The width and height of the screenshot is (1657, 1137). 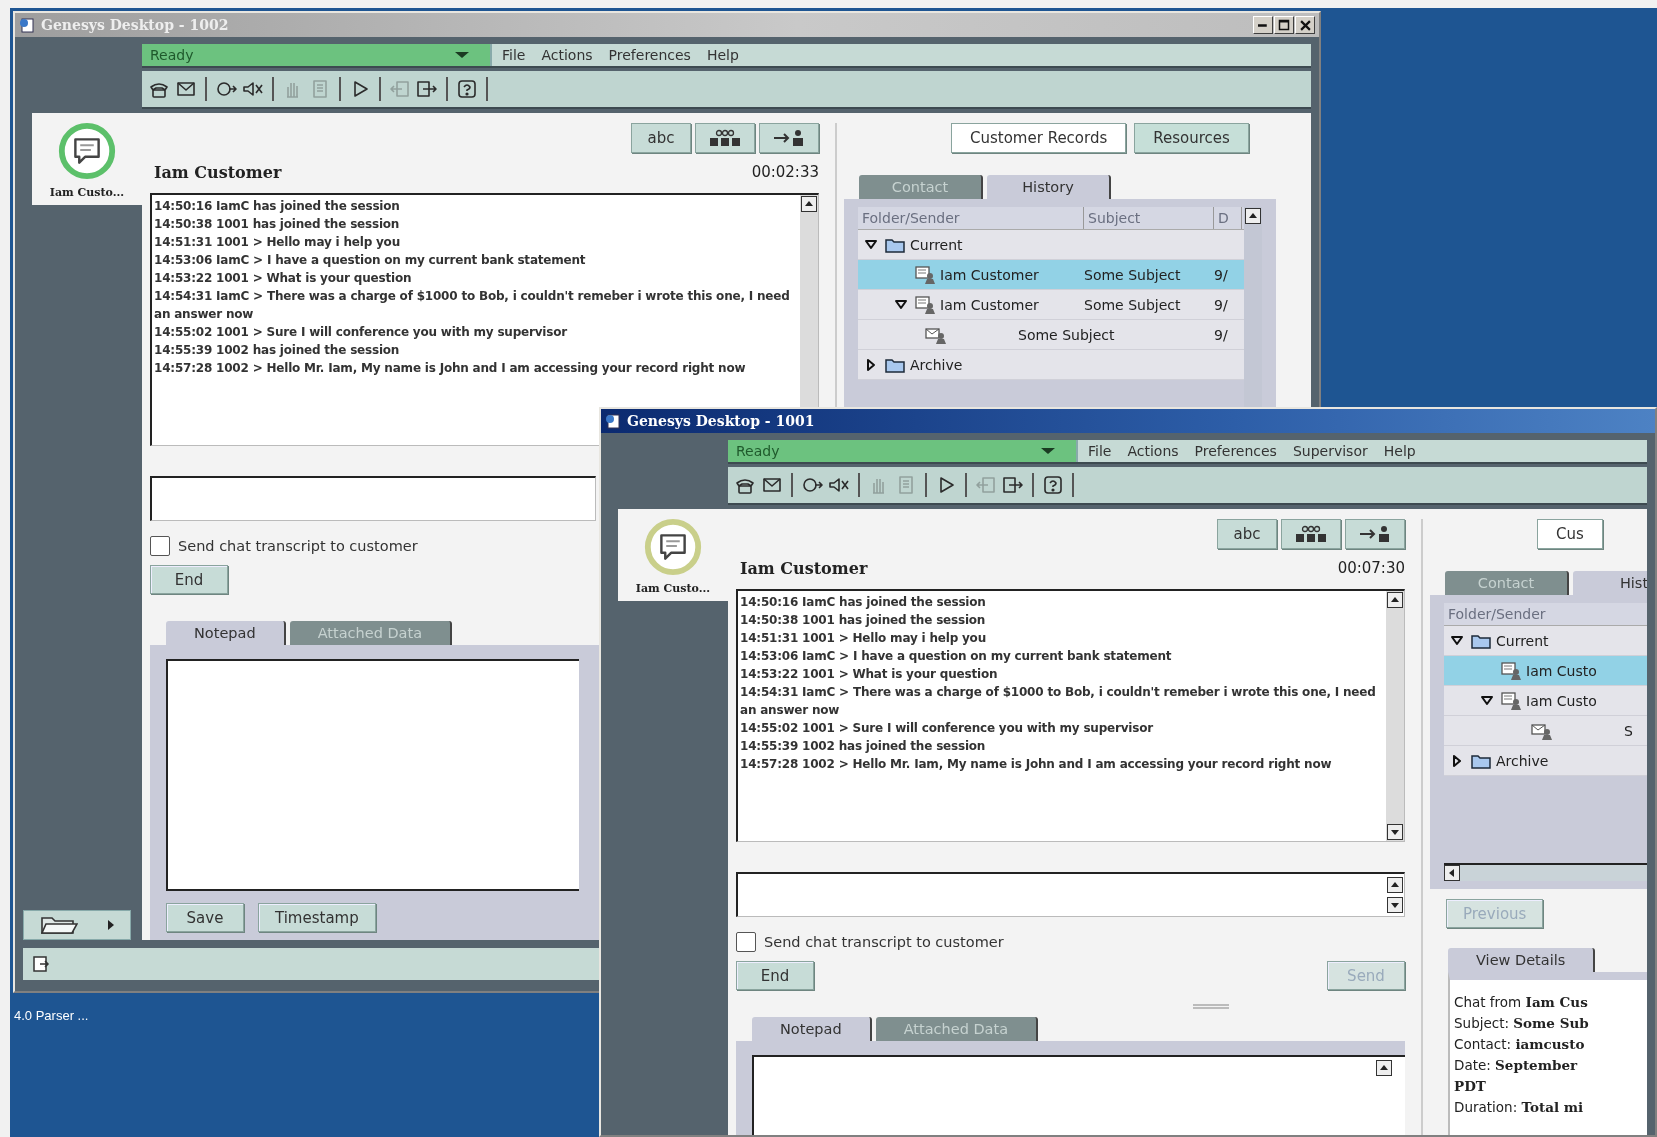 What do you see at coordinates (1520, 1044) in the screenshot?
I see `detail-text: Contact: iamcusto` at bounding box center [1520, 1044].